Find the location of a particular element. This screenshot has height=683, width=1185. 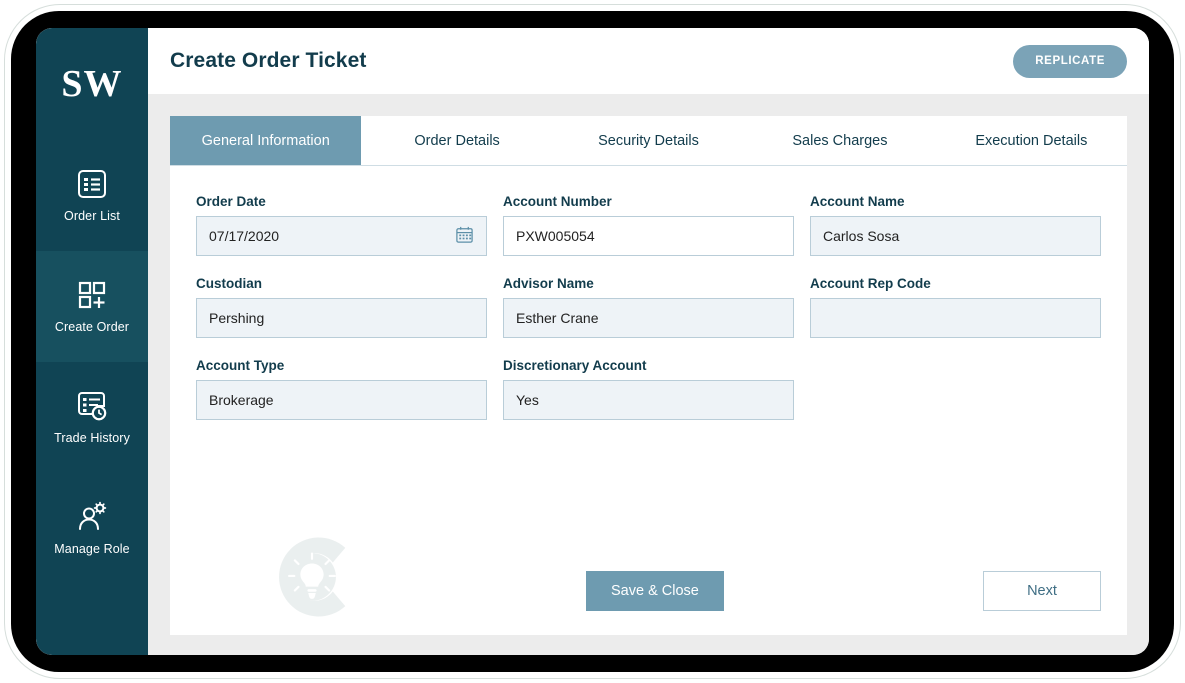

field-label: Account Number is located at coordinates (557, 201).